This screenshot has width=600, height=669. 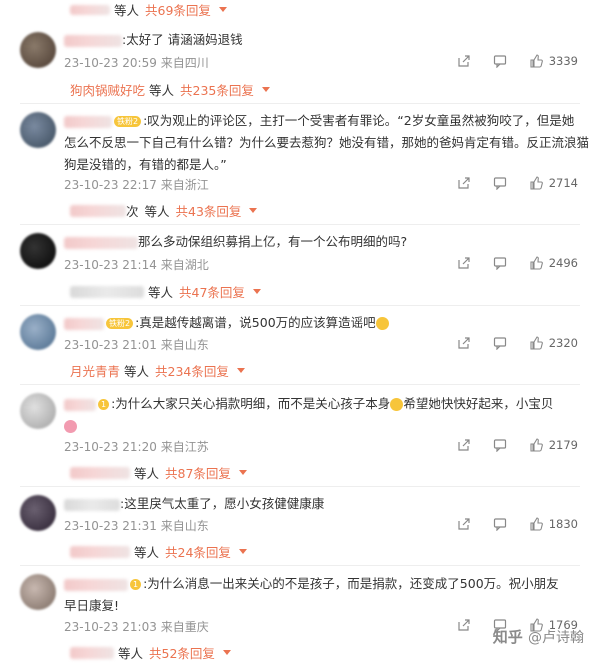 What do you see at coordinates (194, 504) in the screenshot?
I see `comment-text: :这里戾气太重了，愿小女孩健健康康` at bounding box center [194, 504].